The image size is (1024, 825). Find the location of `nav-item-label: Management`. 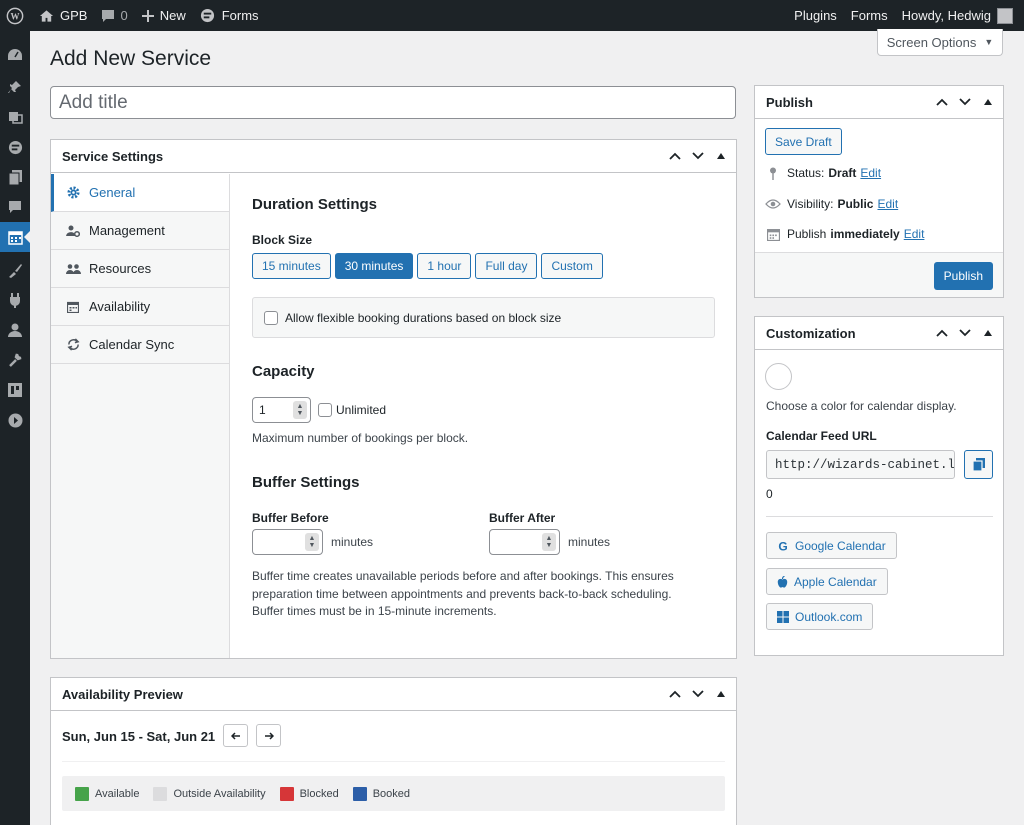

nav-item-label: Management is located at coordinates (127, 230).